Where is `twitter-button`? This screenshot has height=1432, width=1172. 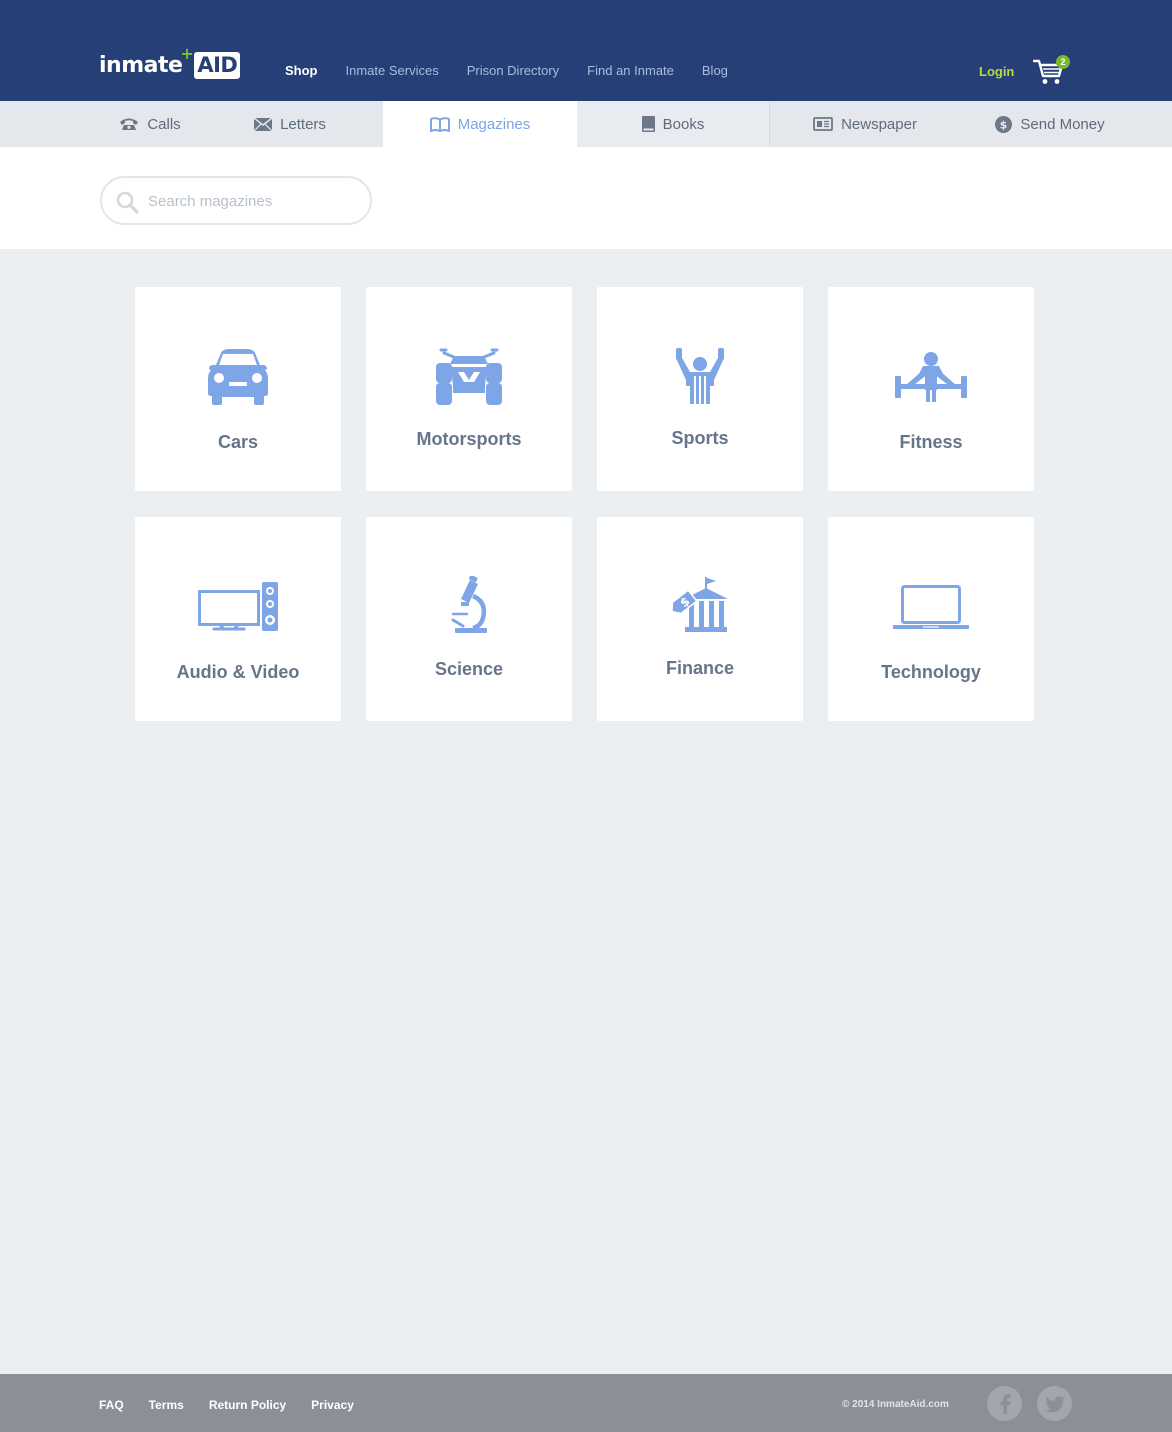 twitter-button is located at coordinates (1054, 1403).